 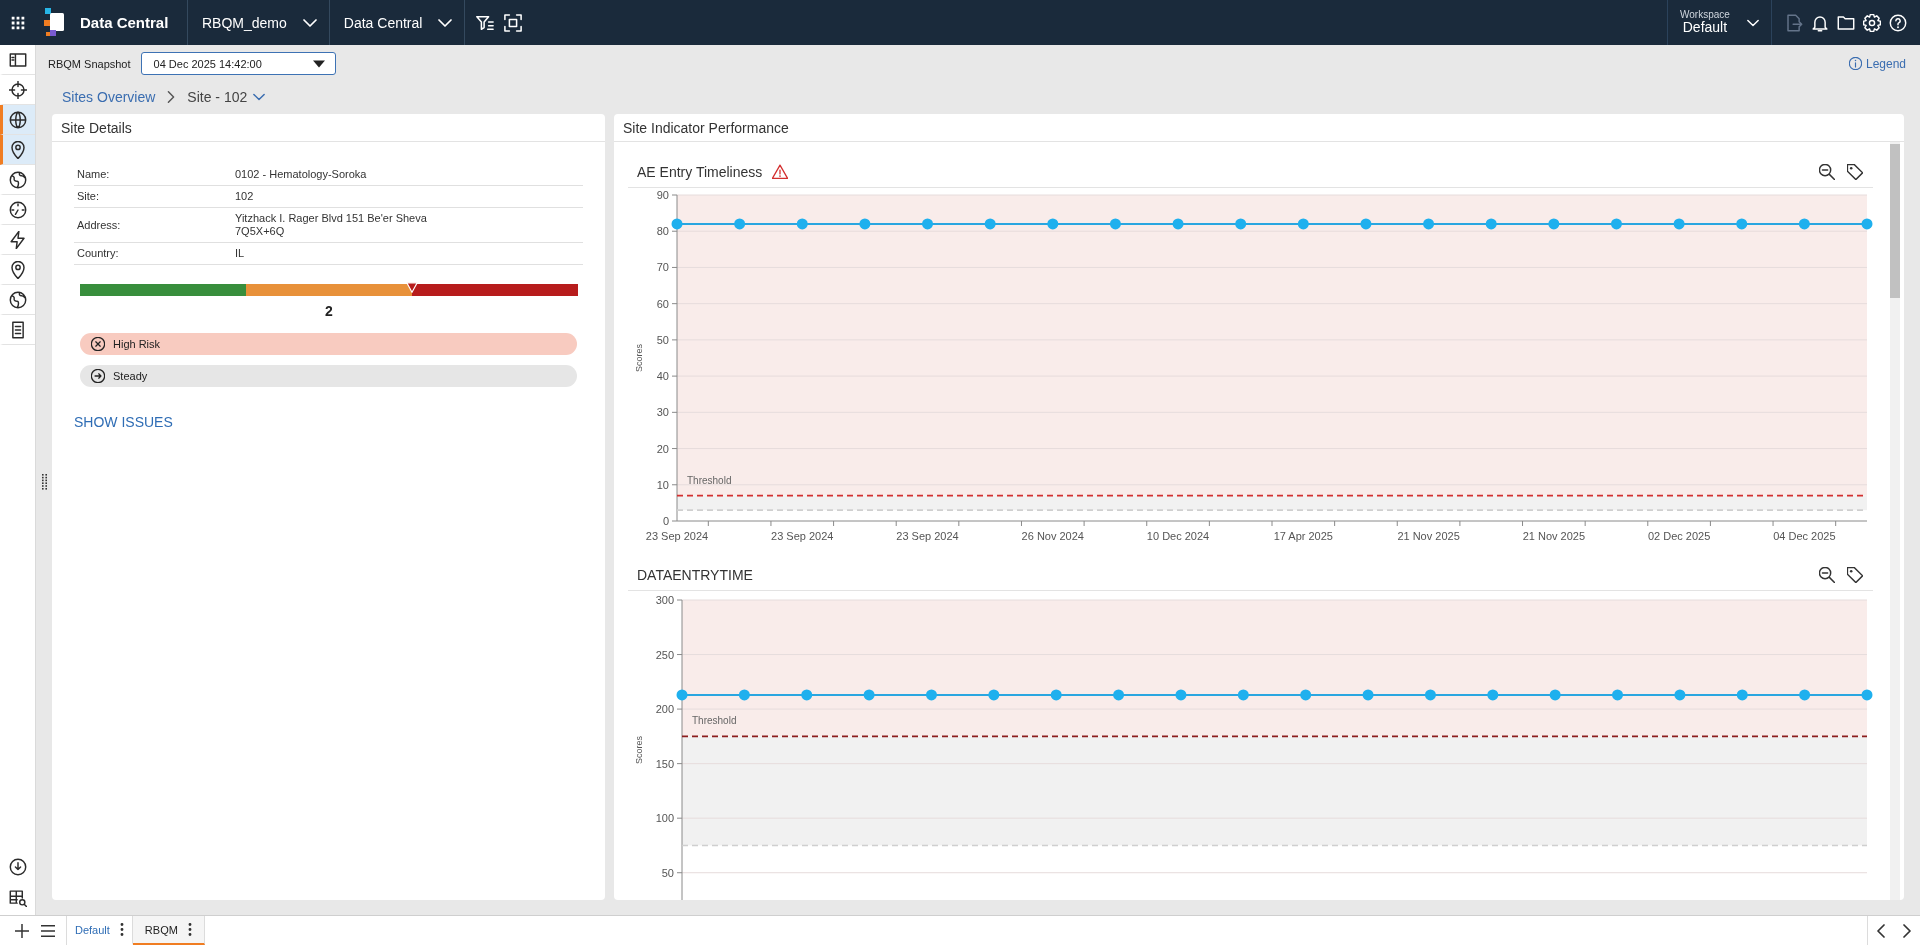 What do you see at coordinates (54, 22) in the screenshot?
I see `logo-icon` at bounding box center [54, 22].